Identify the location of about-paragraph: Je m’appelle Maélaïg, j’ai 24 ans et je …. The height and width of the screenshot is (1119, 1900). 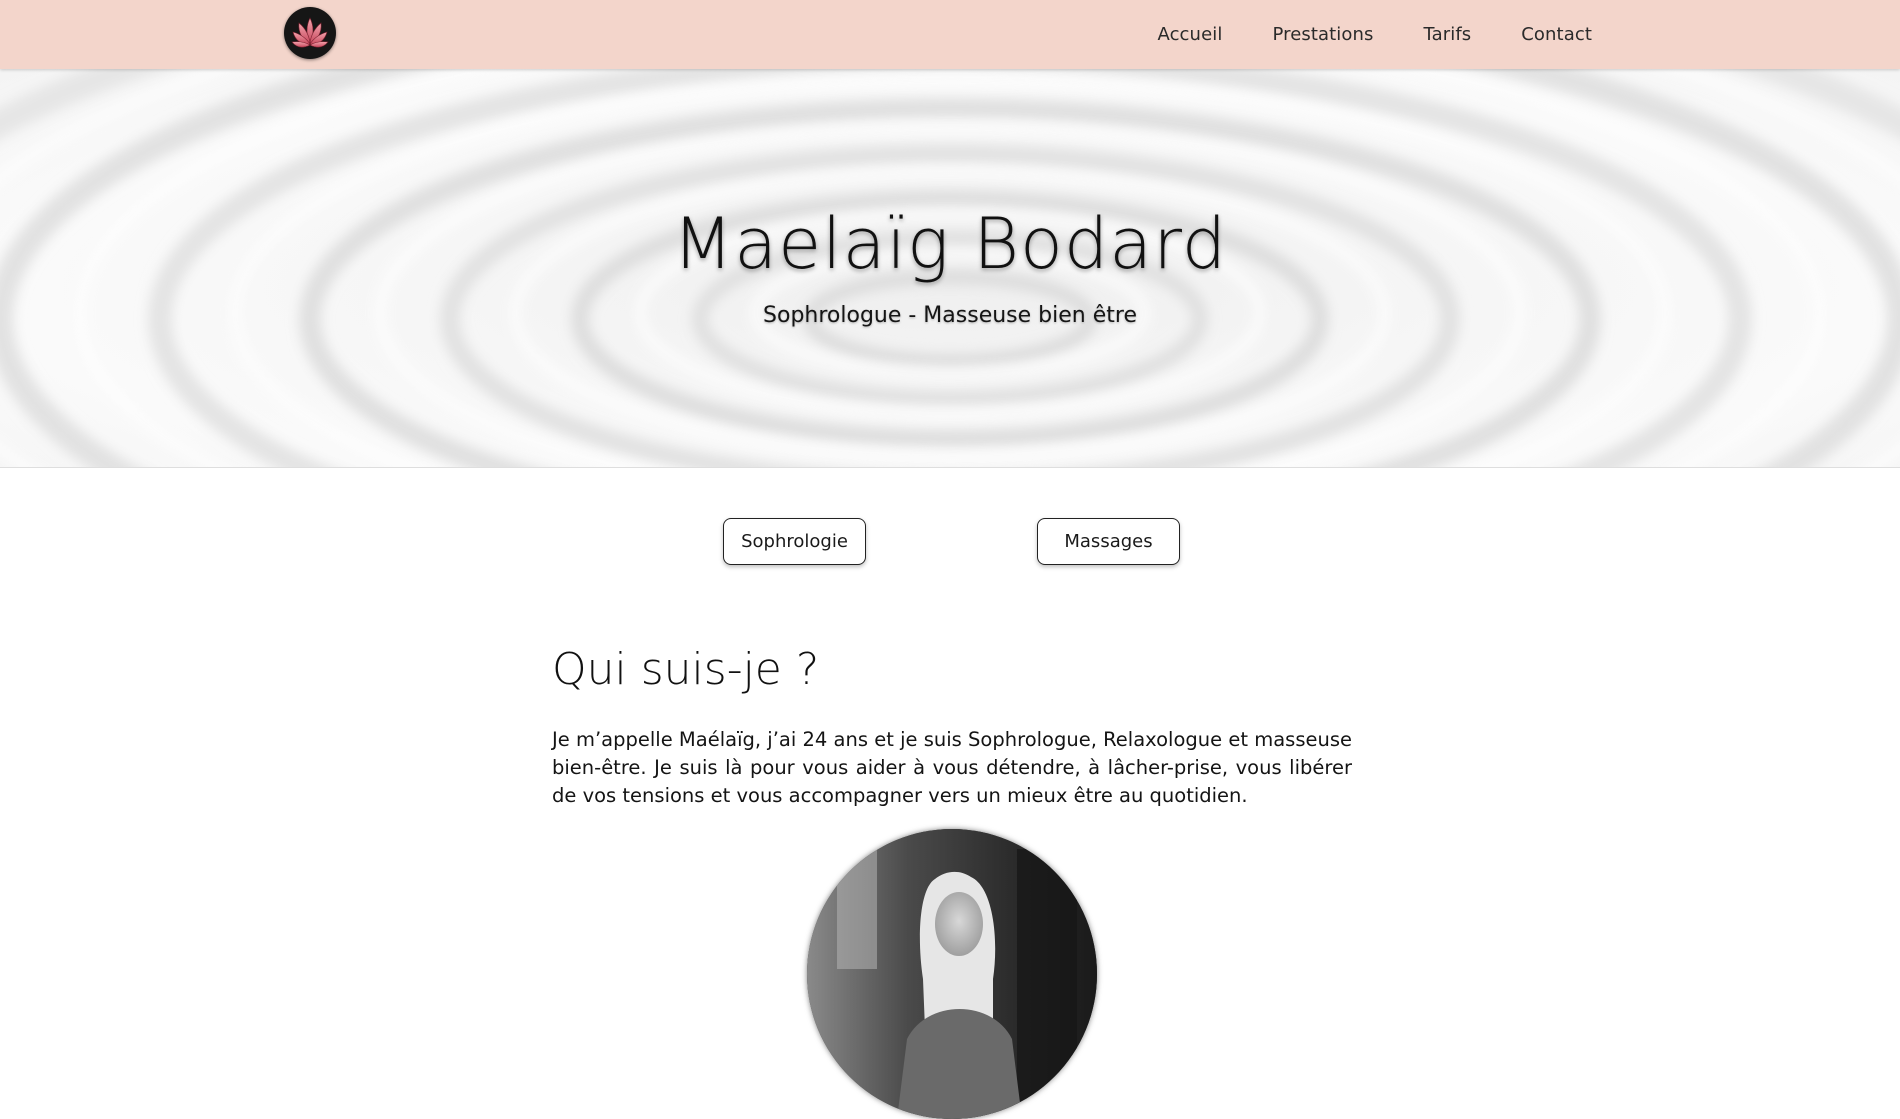
(952, 767).